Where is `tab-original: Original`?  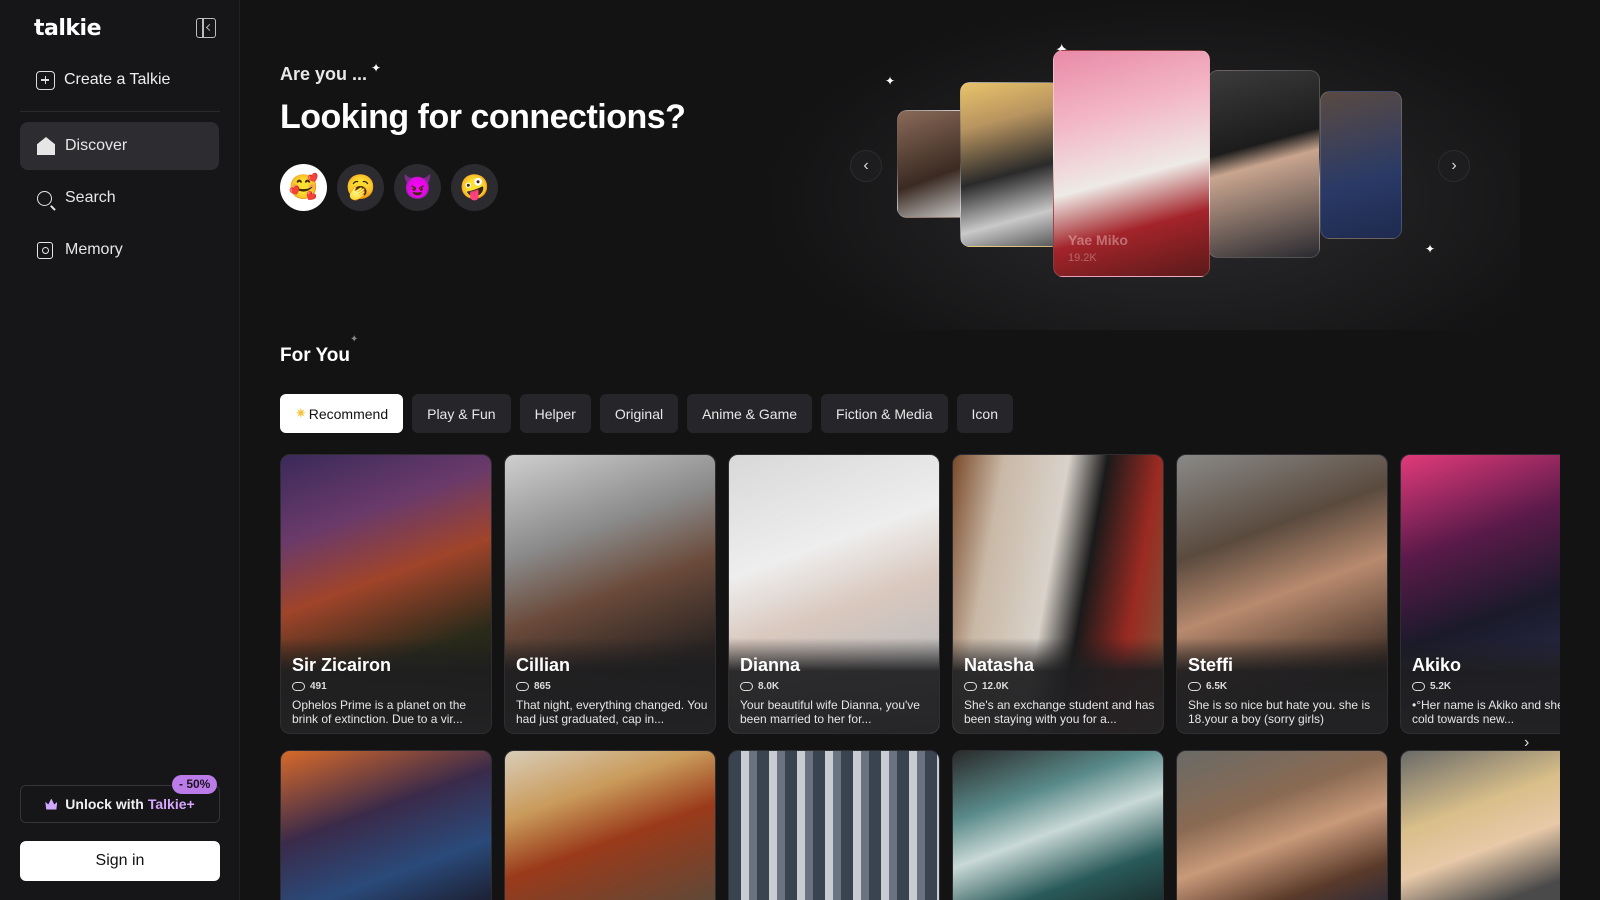 tab-original: Original is located at coordinates (639, 413).